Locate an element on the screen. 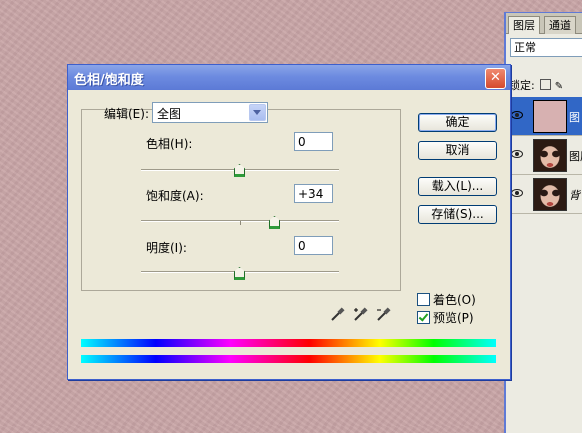 The image size is (582, 433). layer-row: 背 is located at coordinates (544, 194).